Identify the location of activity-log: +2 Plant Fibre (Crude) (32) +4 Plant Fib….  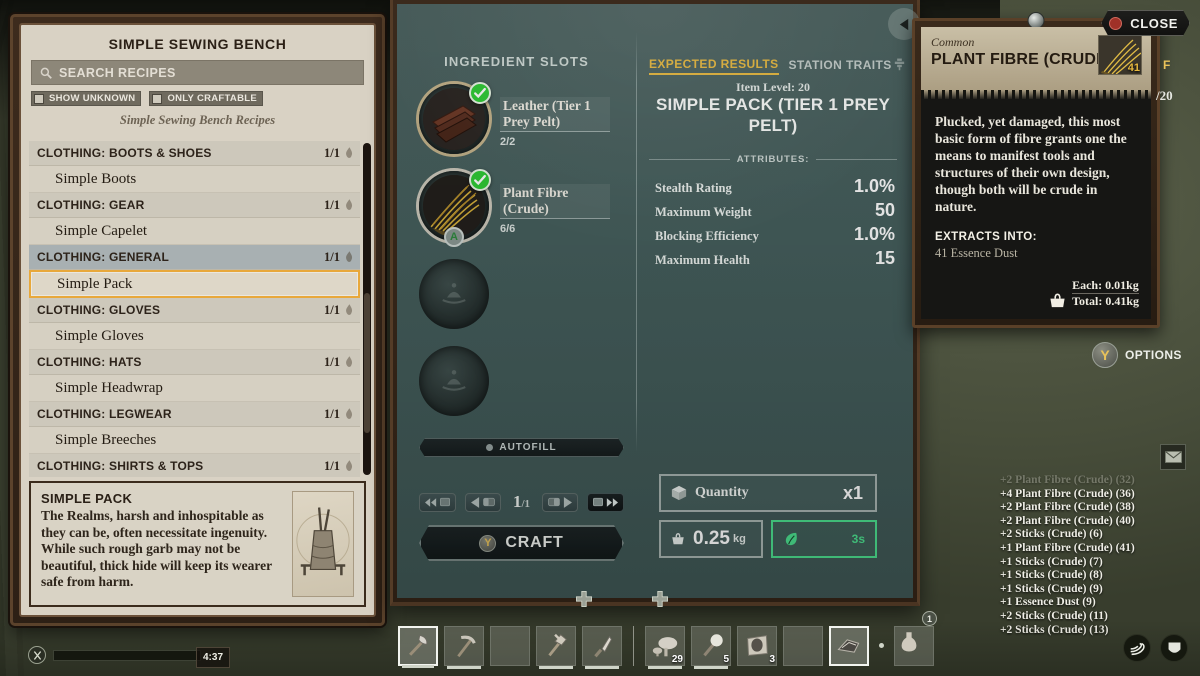
(1098, 555).